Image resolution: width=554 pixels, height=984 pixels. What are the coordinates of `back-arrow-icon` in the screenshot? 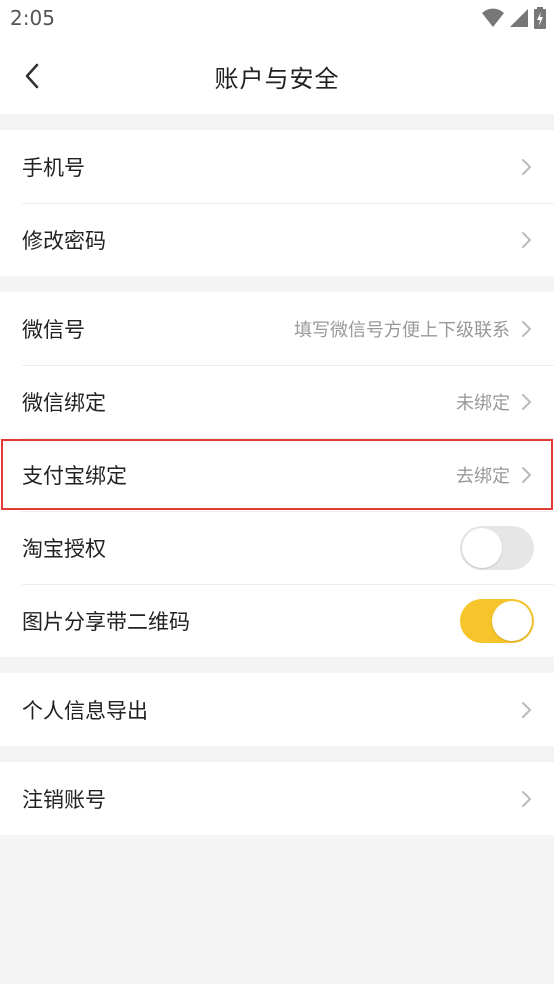 It's located at (32, 76).